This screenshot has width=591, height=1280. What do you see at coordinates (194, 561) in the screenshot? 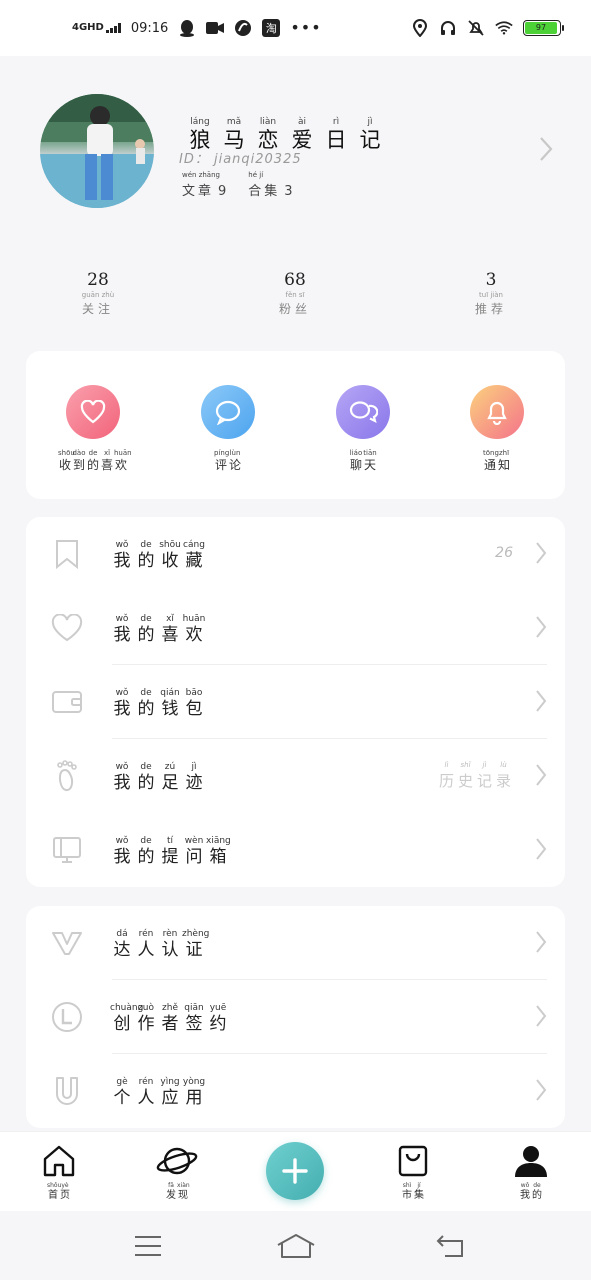
I see `hanzi: 藏` at bounding box center [194, 561].